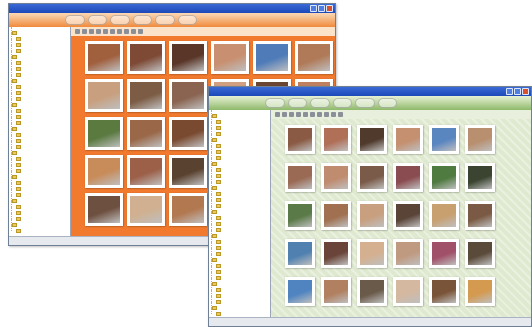  Describe the element at coordinates (39, 229) in the screenshot. I see `tree-item` at that location.